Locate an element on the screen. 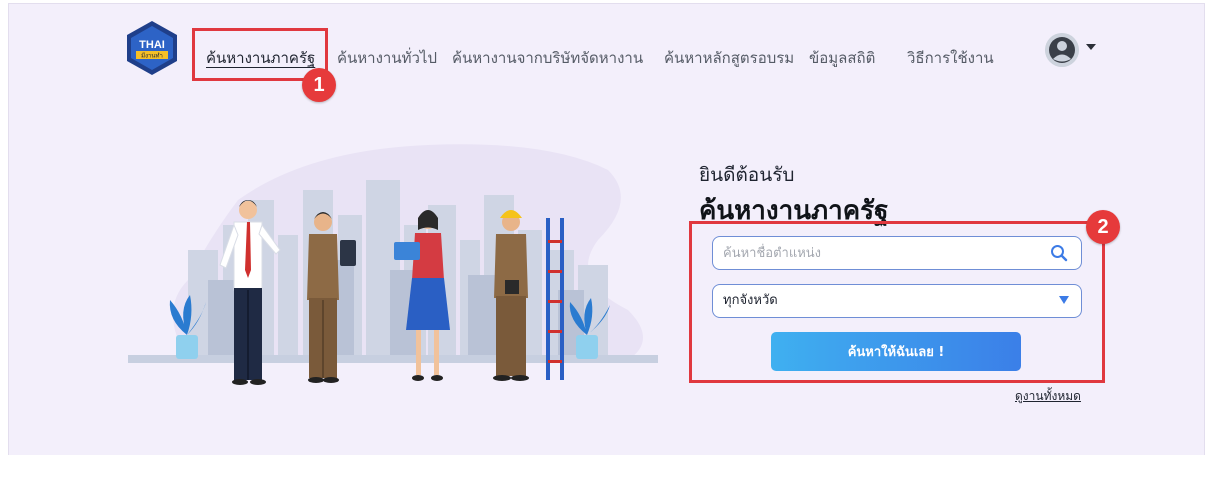 This screenshot has height=477, width=1211. page-footer-band is located at coordinates (605, 466).